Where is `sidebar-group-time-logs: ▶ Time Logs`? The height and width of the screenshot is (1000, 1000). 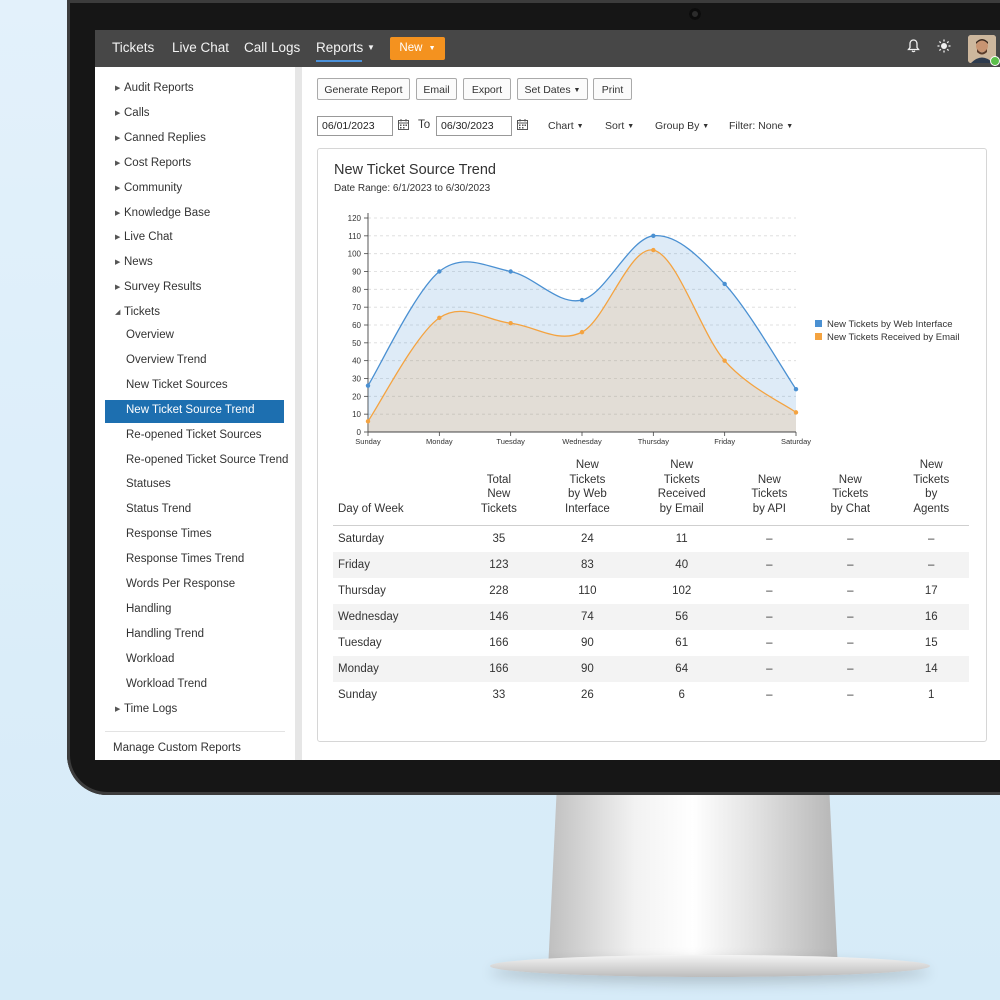 sidebar-group-time-logs: ▶ Time Logs is located at coordinates (146, 709).